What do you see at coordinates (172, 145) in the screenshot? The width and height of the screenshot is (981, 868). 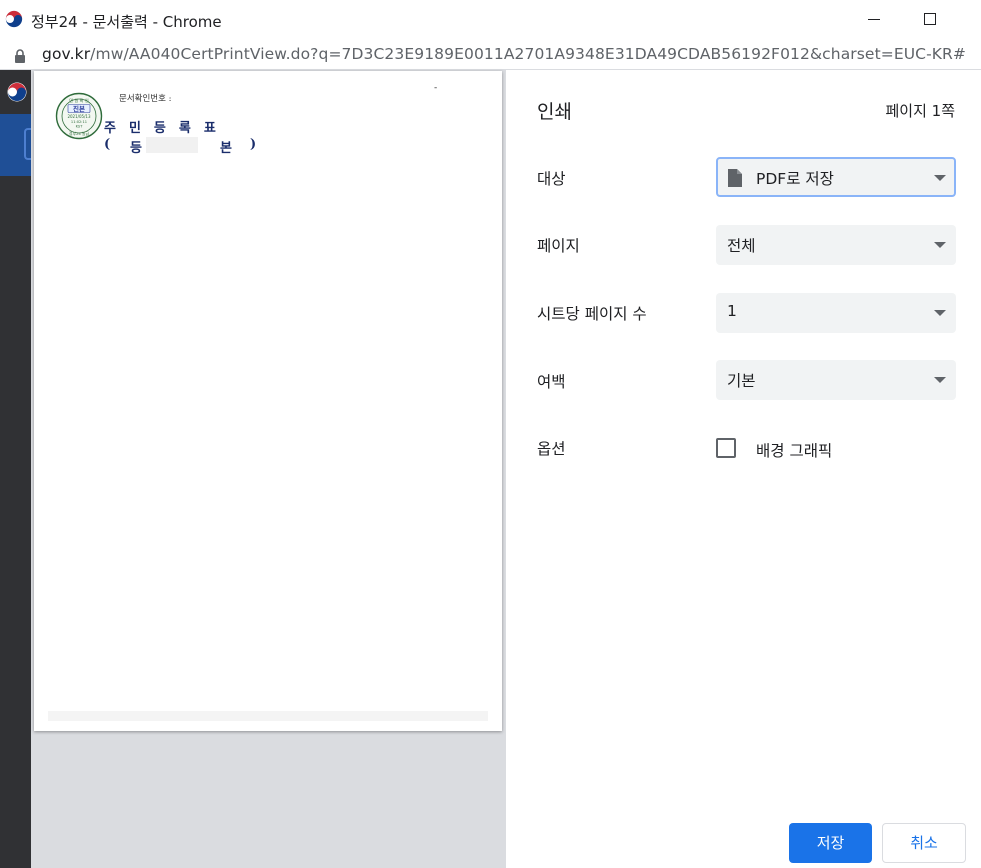 I see `redacted-block` at bounding box center [172, 145].